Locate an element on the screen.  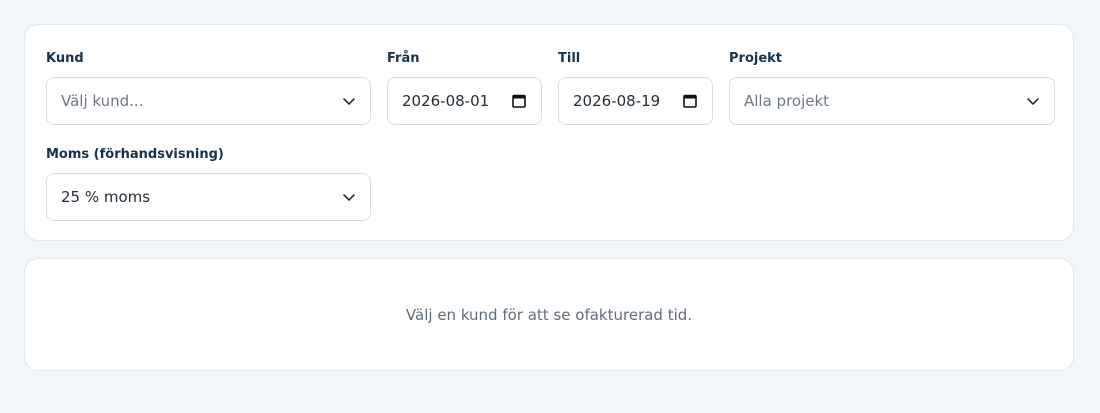
empty-state-message: Välj en kund för att se ofakturerad tid. is located at coordinates (549, 314).